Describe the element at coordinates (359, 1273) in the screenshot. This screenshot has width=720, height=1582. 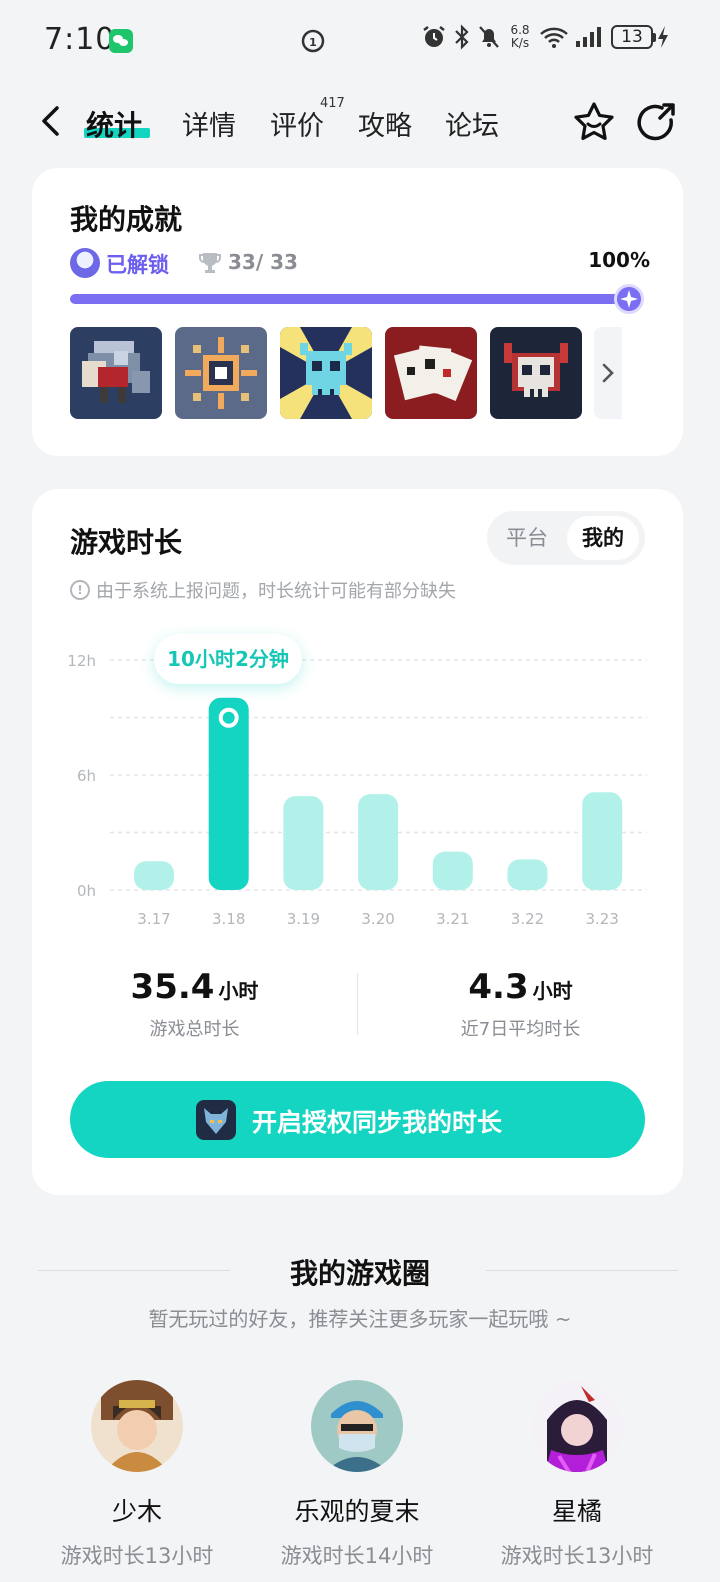
I see `game-circle-title: 我的游戏圈` at that location.